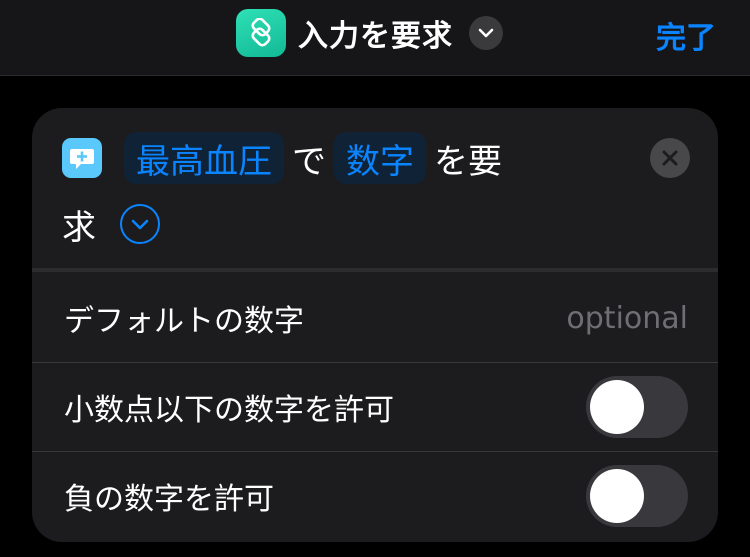  What do you see at coordinates (309, 161) in the screenshot?
I see `connector-text: で` at bounding box center [309, 161].